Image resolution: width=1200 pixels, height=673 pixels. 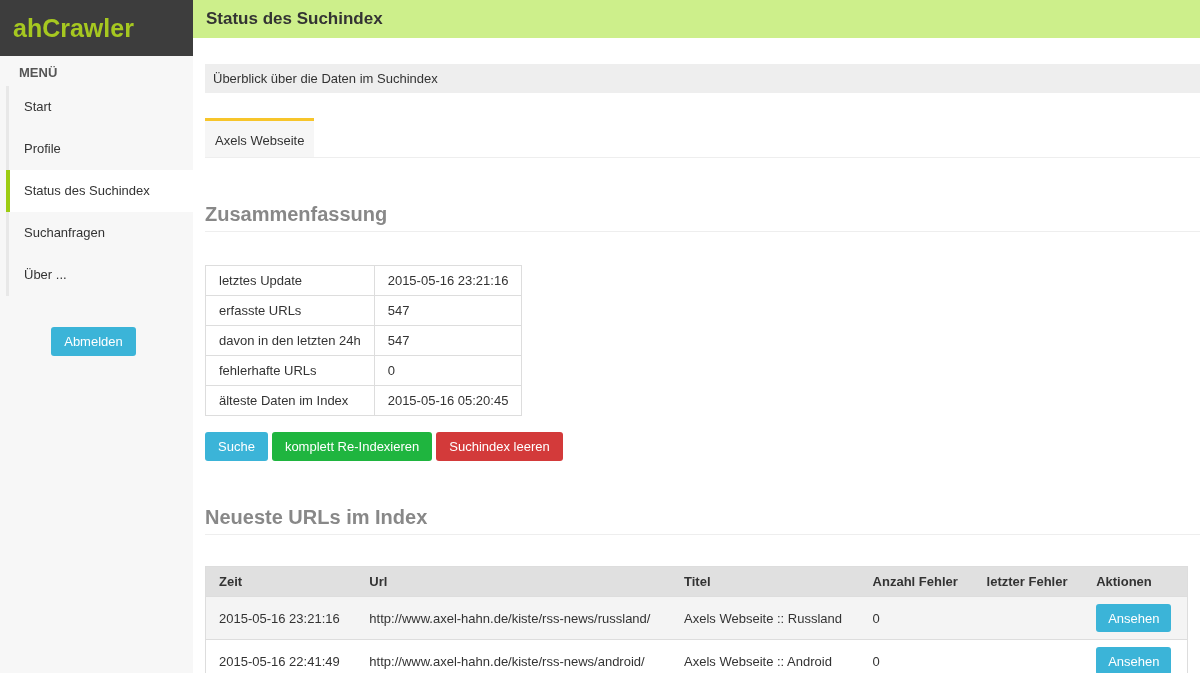 I want to click on clear-index-button: Suchindex leeren, so click(x=499, y=446).